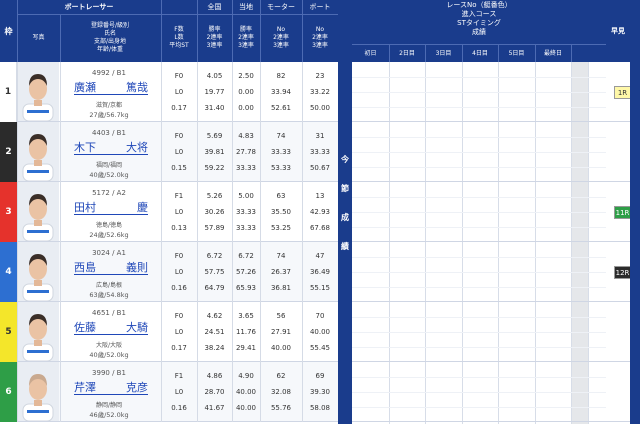 The width and height of the screenshot is (640, 424). Describe the element at coordinates (137, 147) in the screenshot. I see `racer-given-name: 大将` at that location.